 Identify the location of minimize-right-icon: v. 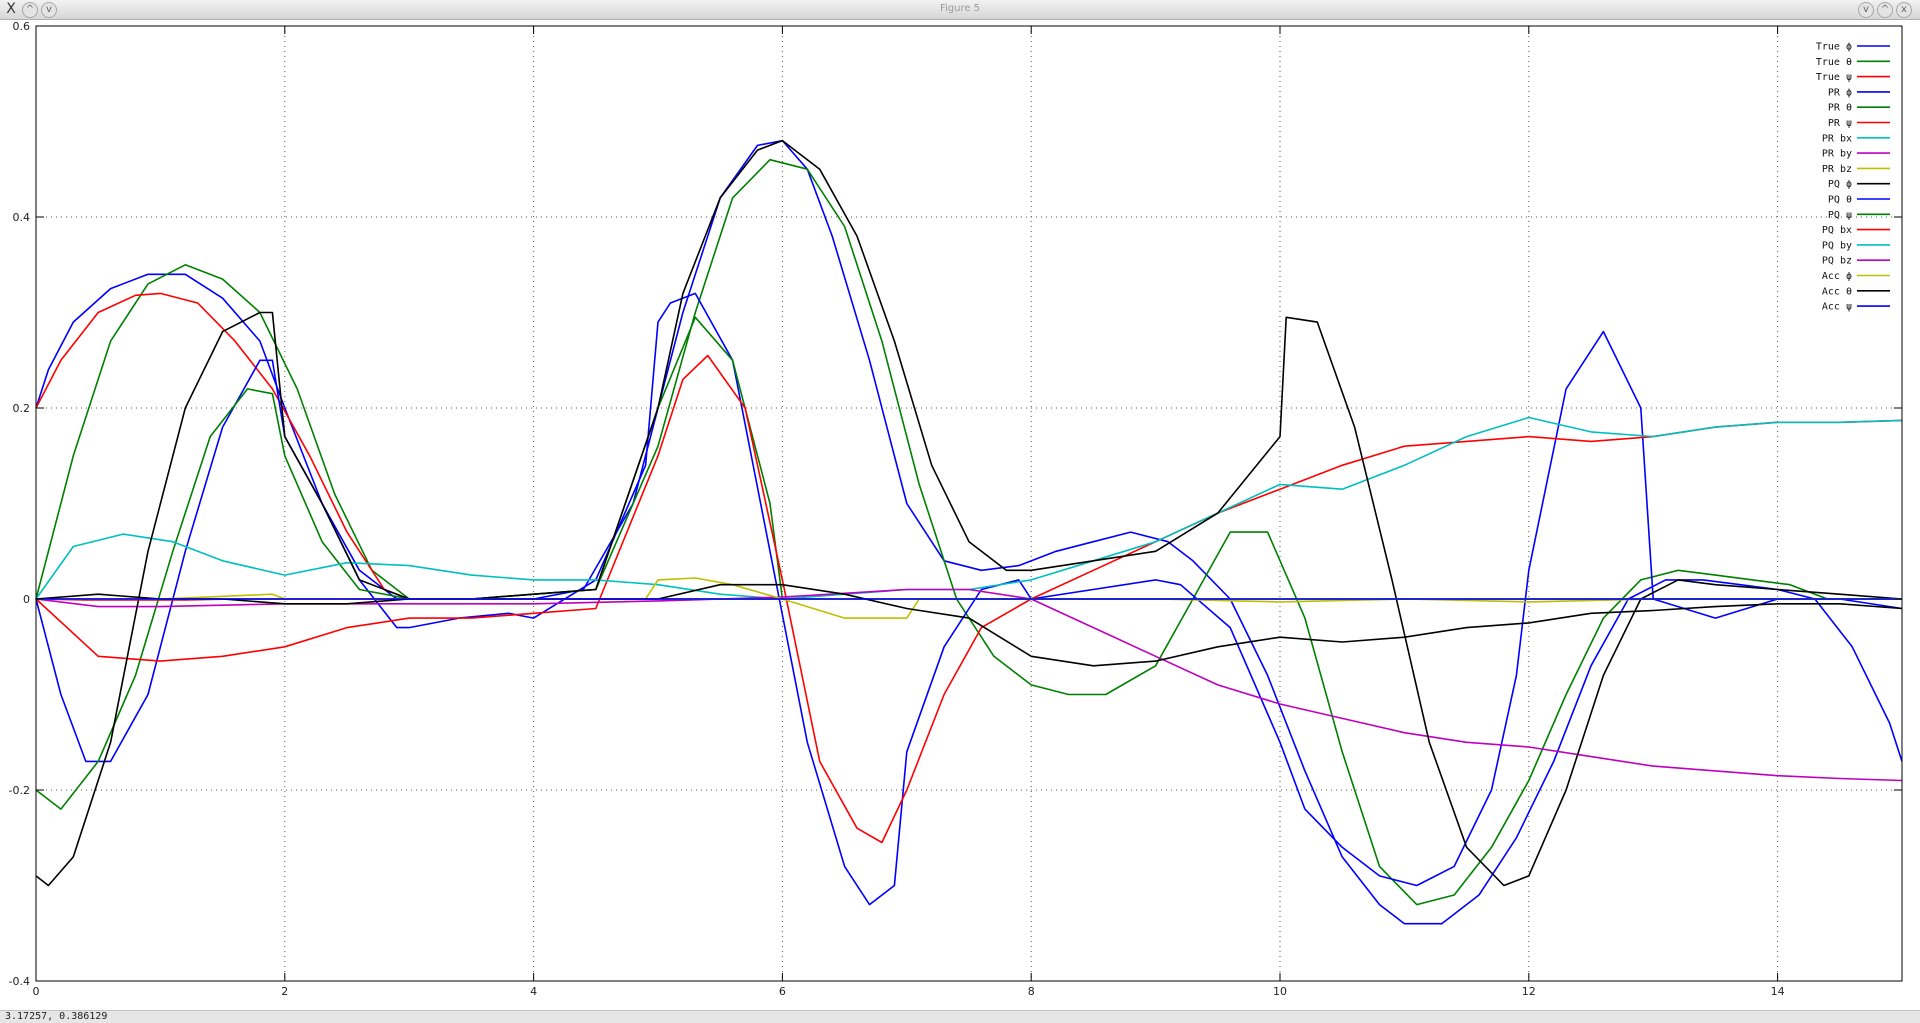
(1866, 10).